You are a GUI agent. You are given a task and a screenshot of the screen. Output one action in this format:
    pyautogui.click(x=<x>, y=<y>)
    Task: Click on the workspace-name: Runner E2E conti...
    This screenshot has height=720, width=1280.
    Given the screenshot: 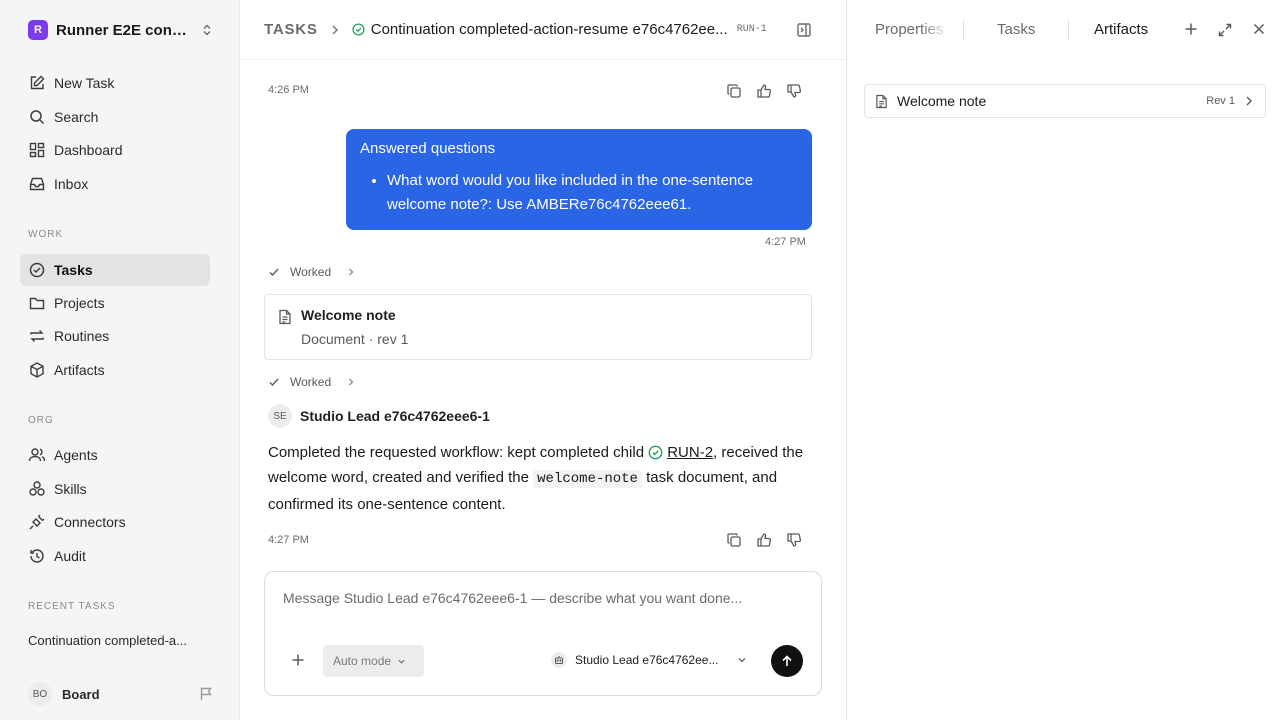 What is the action you would take?
    pyautogui.click(x=123, y=30)
    